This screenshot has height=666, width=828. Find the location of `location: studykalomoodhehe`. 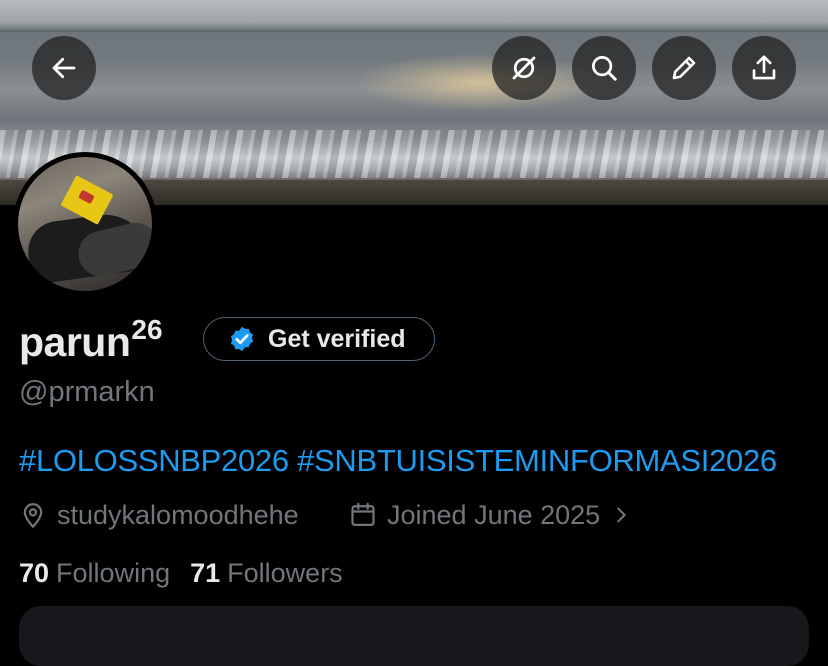

location: studykalomoodhehe is located at coordinates (159, 515).